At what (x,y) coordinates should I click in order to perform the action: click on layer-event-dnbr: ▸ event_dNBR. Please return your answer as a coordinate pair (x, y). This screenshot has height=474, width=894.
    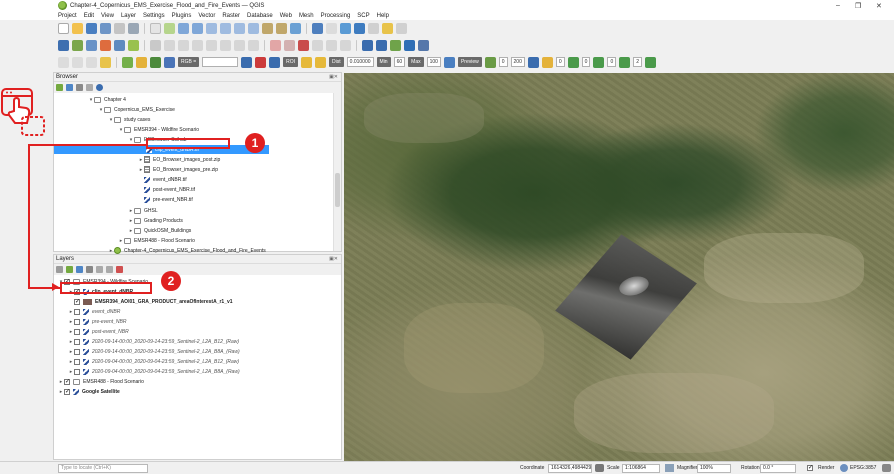
    Looking at the image, I should click on (94, 311).